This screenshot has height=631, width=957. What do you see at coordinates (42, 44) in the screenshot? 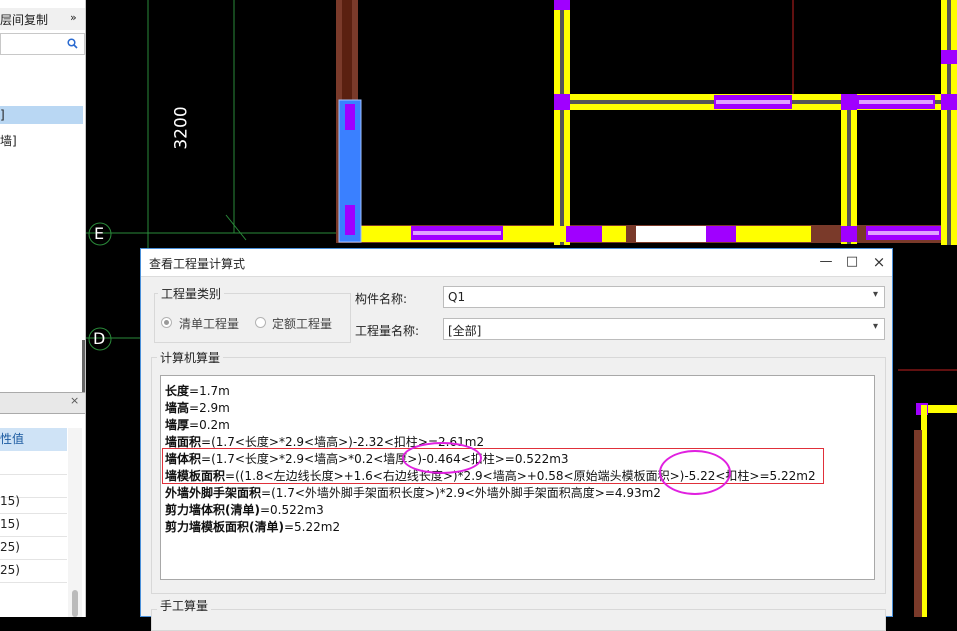
I see `search-input` at bounding box center [42, 44].